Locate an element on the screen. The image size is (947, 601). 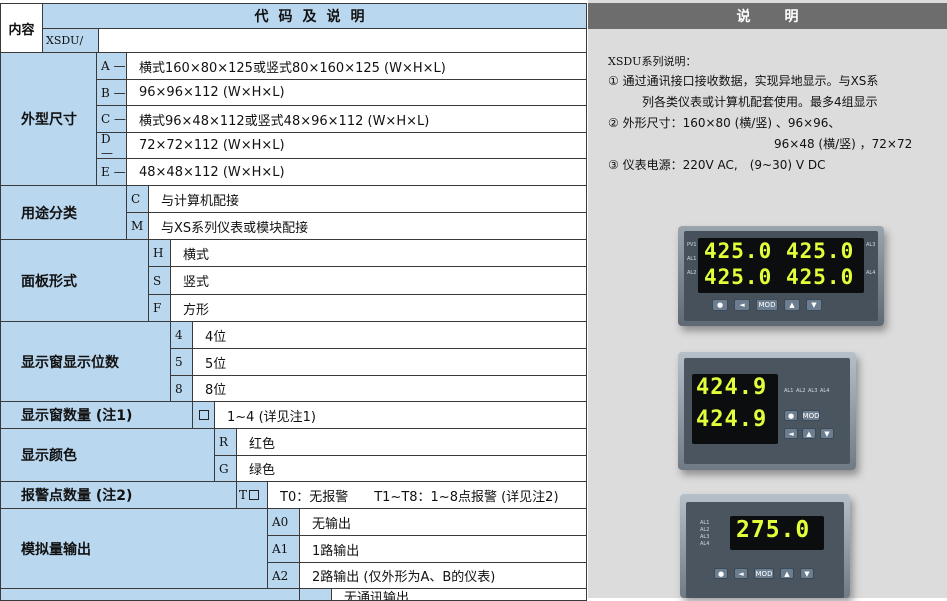
category-label-digits: 显示窗显示位数 is located at coordinates (85, 362).